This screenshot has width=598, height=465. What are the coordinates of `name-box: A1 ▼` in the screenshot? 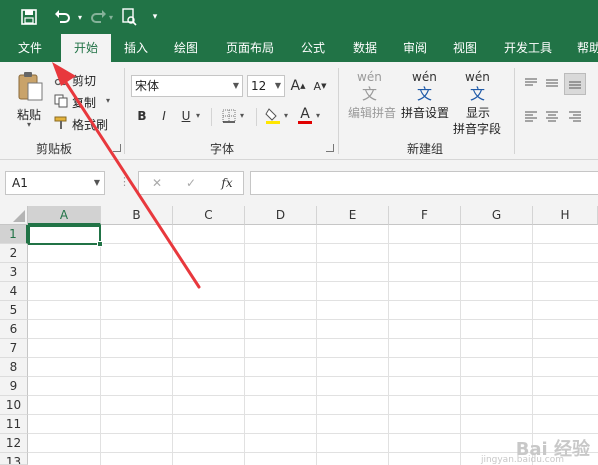 It's located at (55, 183).